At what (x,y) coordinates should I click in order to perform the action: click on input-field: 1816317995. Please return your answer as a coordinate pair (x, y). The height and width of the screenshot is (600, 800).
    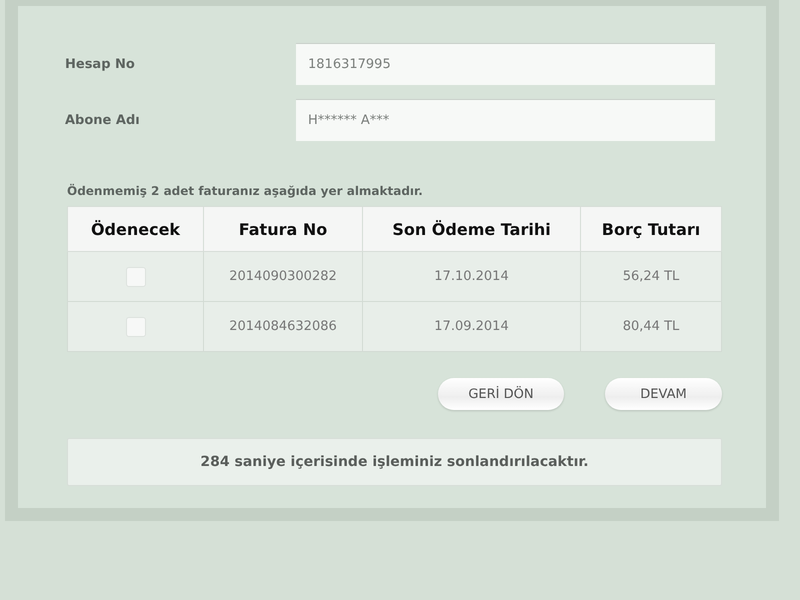
    Looking at the image, I should click on (505, 64).